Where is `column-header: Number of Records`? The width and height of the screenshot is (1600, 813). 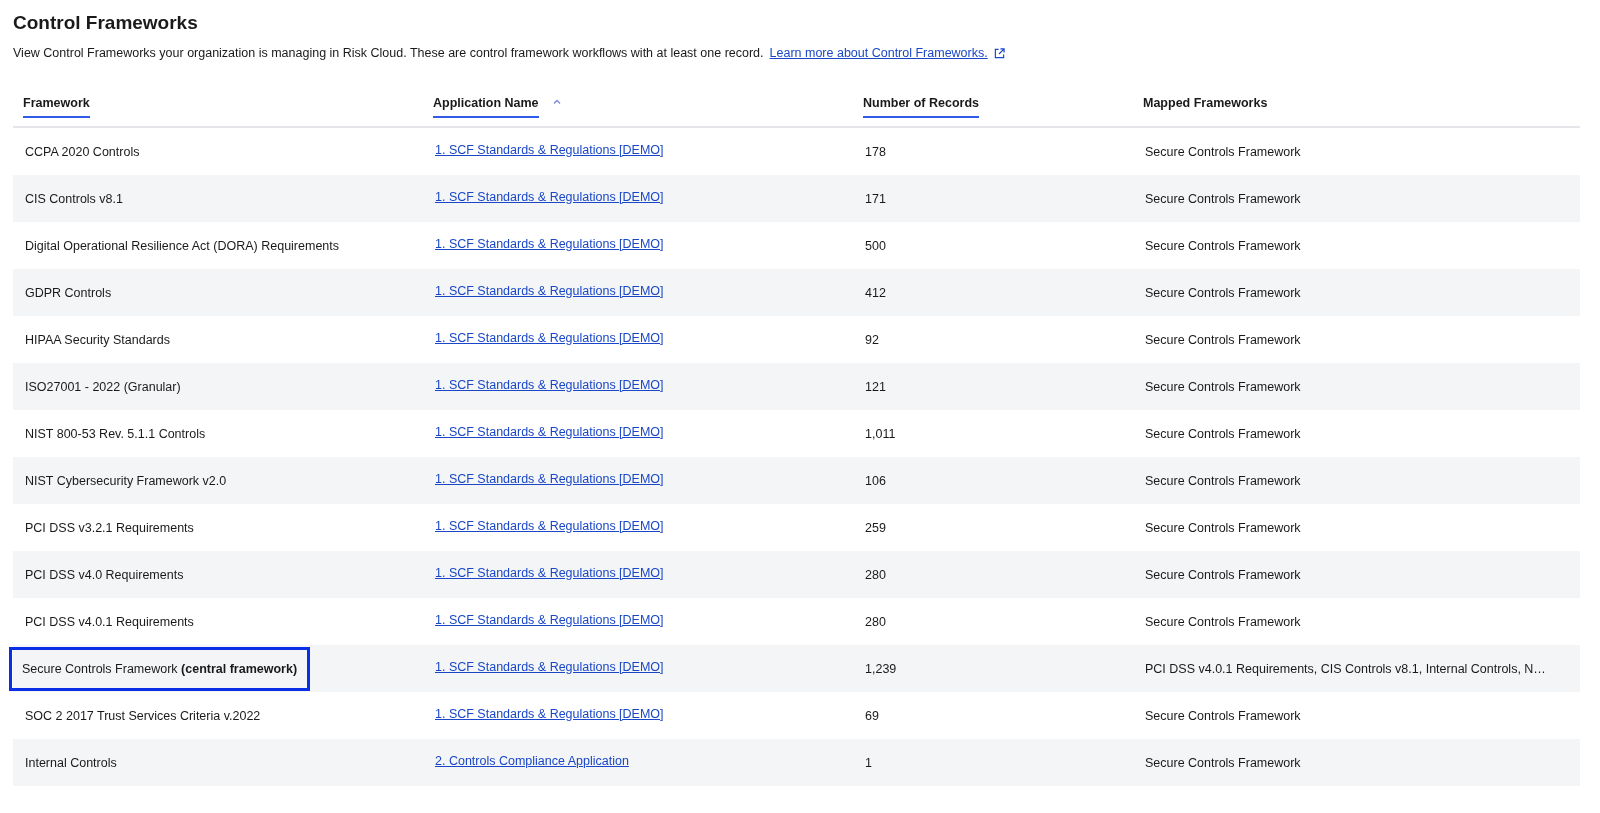 column-header: Number of Records is located at coordinates (921, 107).